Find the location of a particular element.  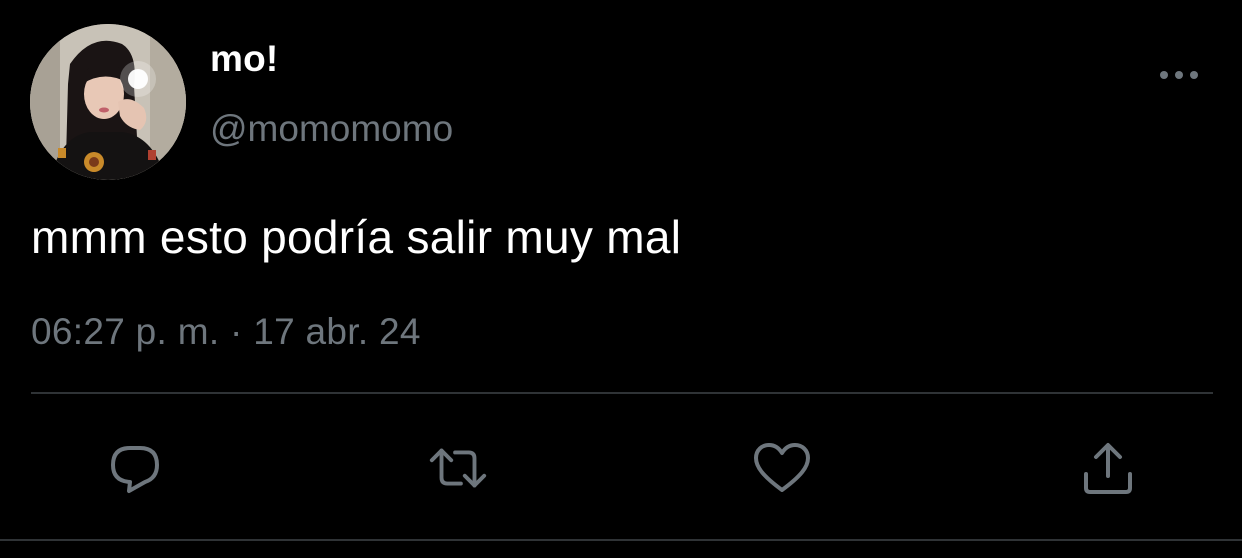

more-options-button is located at coordinates (1179, 75).